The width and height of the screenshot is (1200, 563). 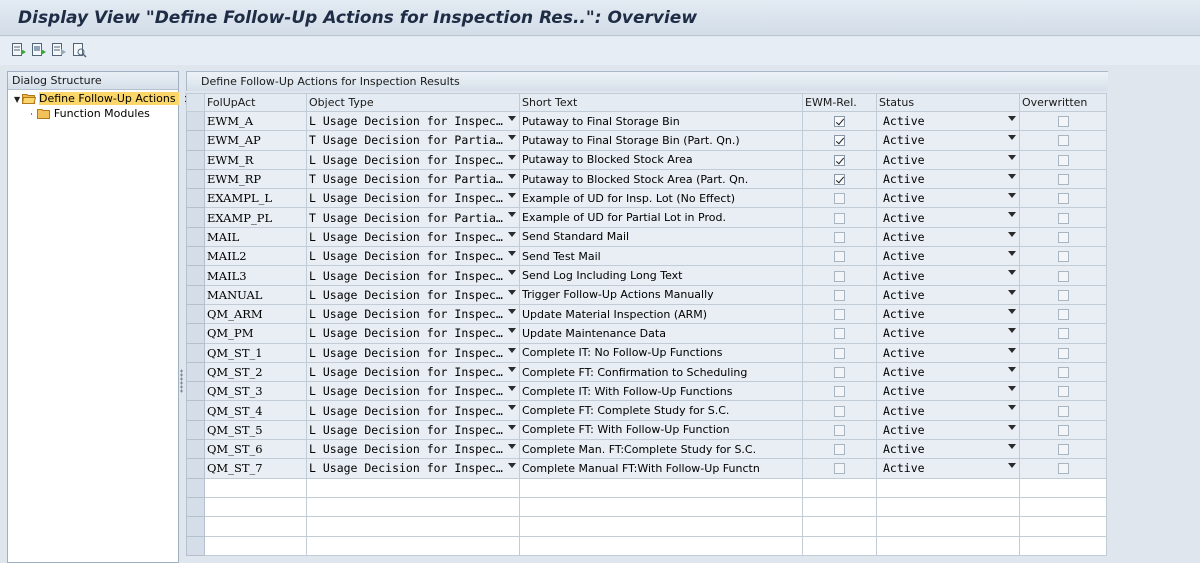 I want to click on expand-arrow-icon: ▼, so click(x=18, y=99).